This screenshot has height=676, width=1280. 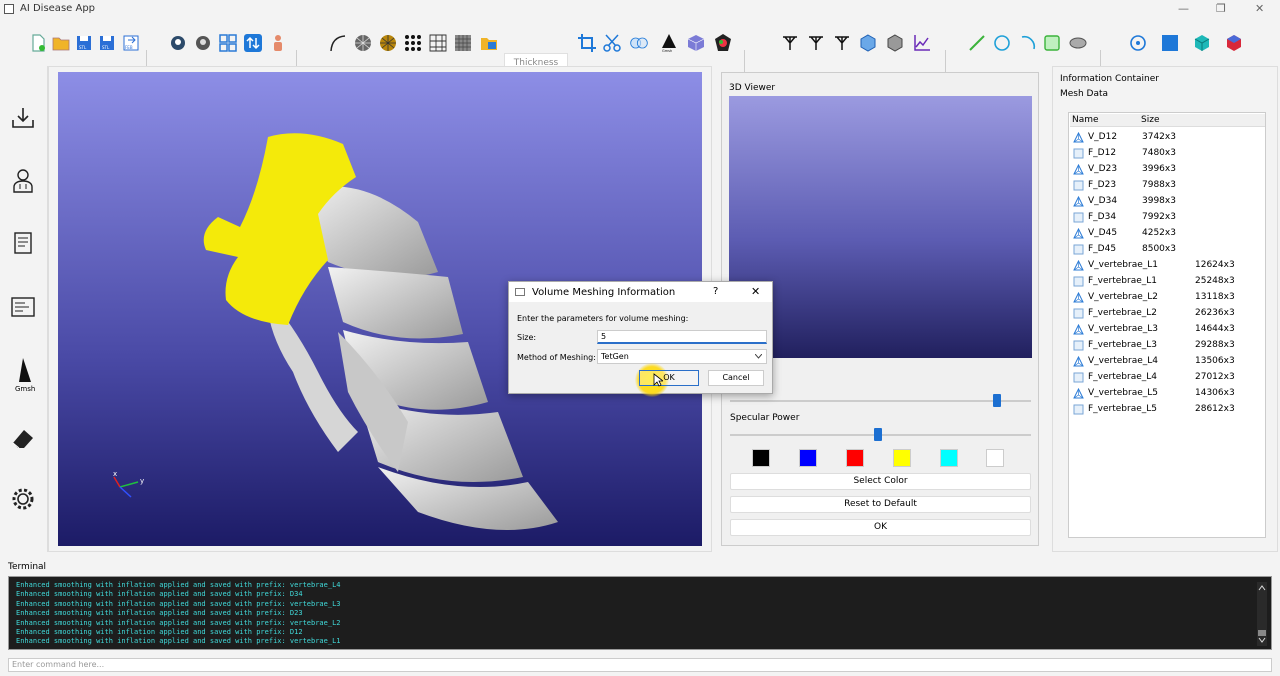 I want to click on mesh-row: F_vertebrae_L5 28612x3, so click(x=1168, y=409).